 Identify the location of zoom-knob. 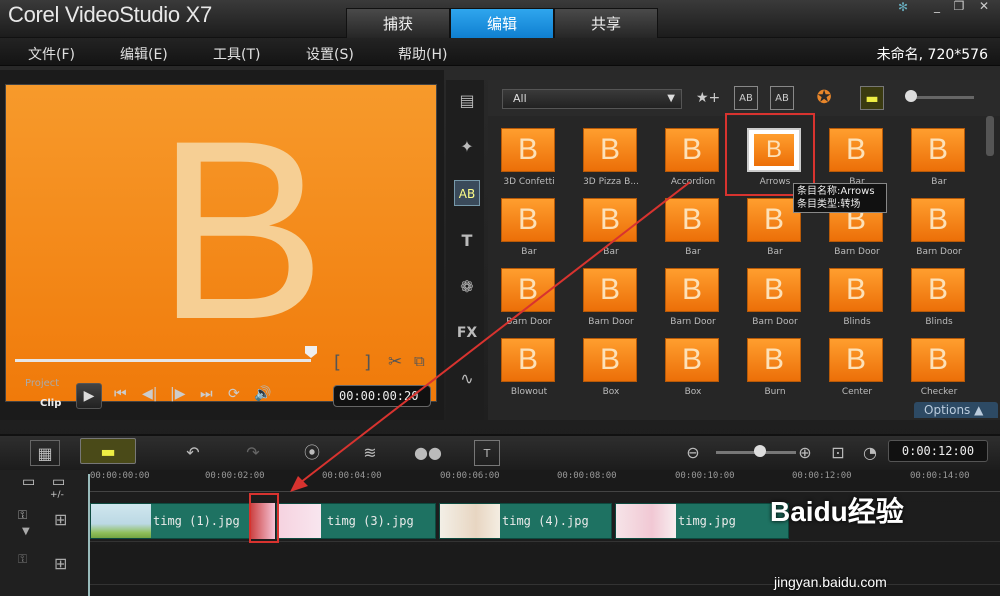
(760, 451).